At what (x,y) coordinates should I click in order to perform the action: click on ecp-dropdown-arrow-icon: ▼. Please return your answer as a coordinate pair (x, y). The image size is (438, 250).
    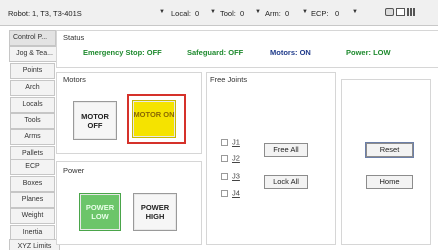
    Looking at the image, I should click on (355, 12).